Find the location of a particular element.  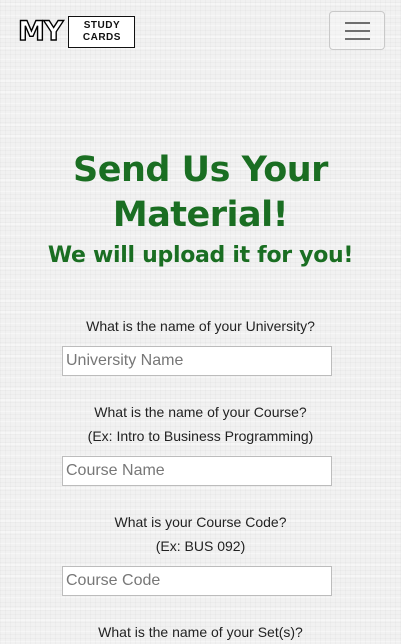

menu-toggle-button is located at coordinates (357, 30).